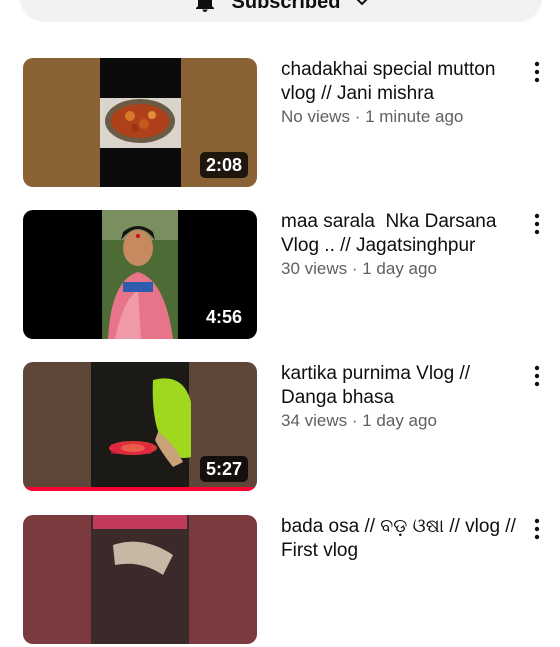  I want to click on upload-age: 1 minute ago, so click(414, 116).